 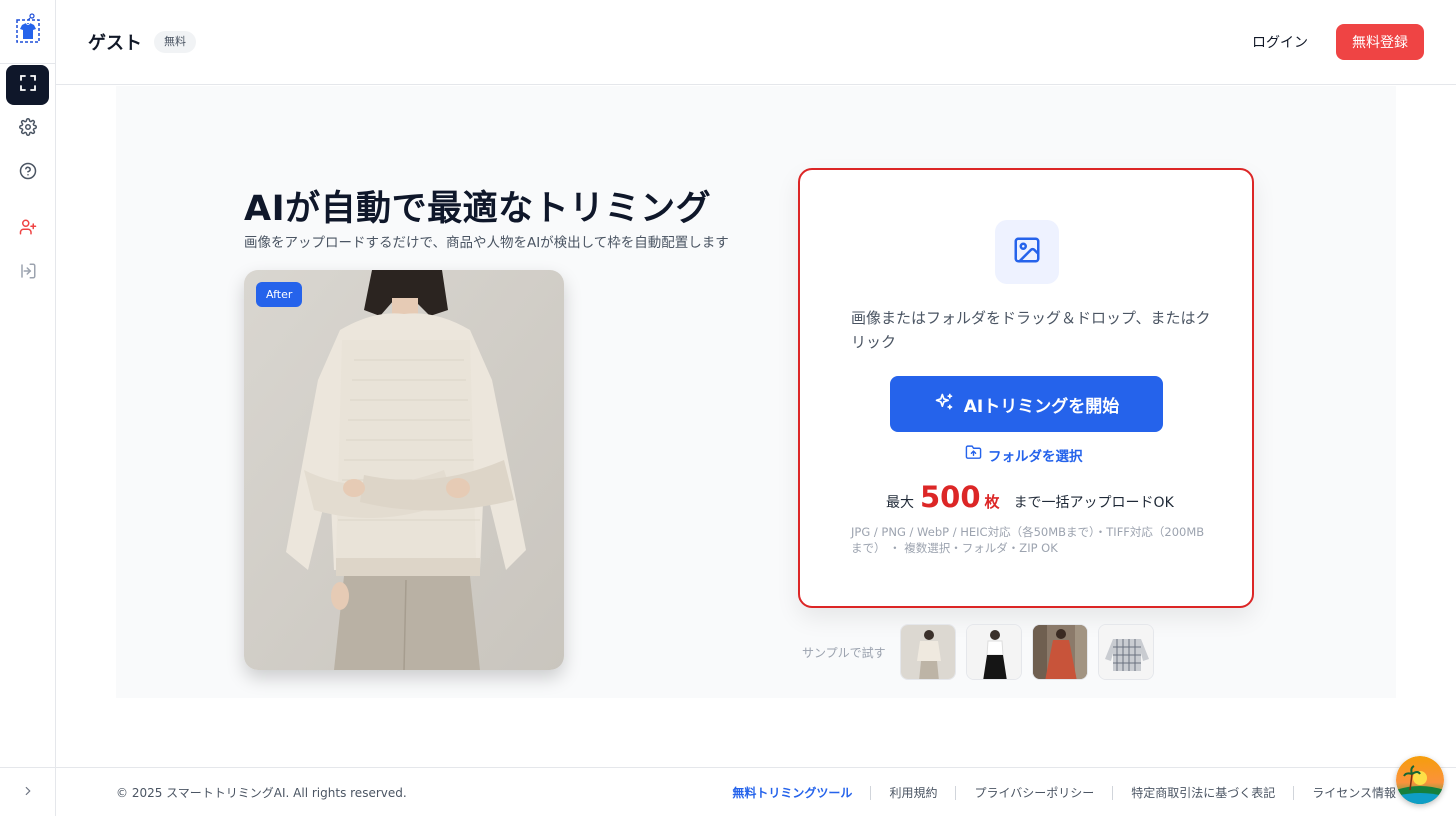 What do you see at coordinates (486, 243) in the screenshot?
I see `page-subtitle: 画像をアップロードするだけで、商品や人物をAIが検出して枠を自動配置します` at bounding box center [486, 243].